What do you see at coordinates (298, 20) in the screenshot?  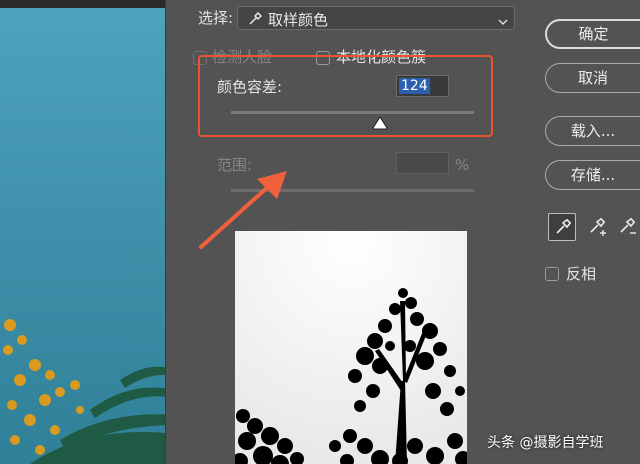 I see `select-value: 取样颜色` at bounding box center [298, 20].